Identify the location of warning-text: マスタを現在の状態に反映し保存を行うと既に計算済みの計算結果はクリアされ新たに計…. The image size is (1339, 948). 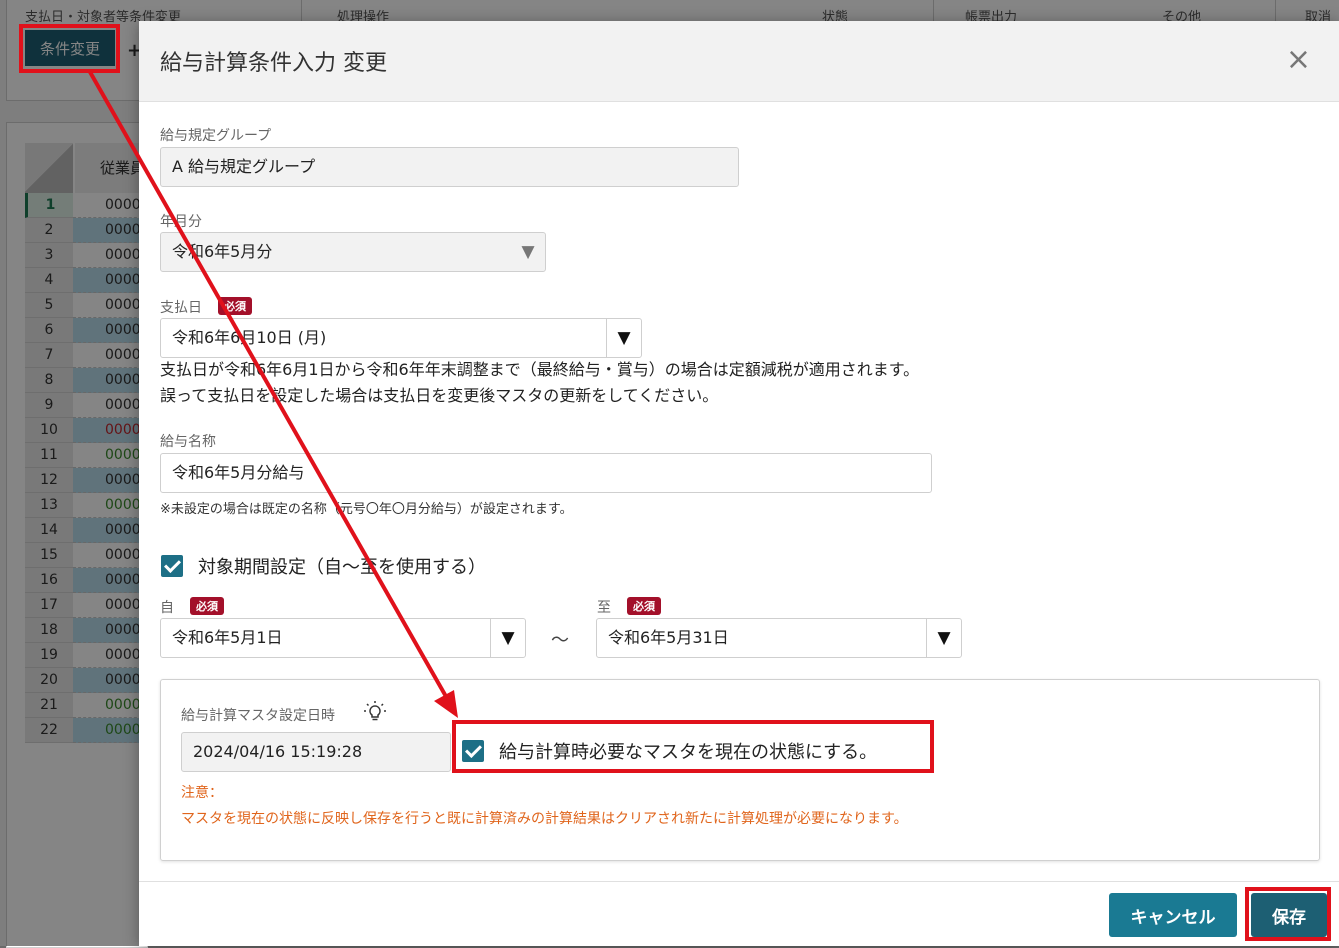
(544, 819).